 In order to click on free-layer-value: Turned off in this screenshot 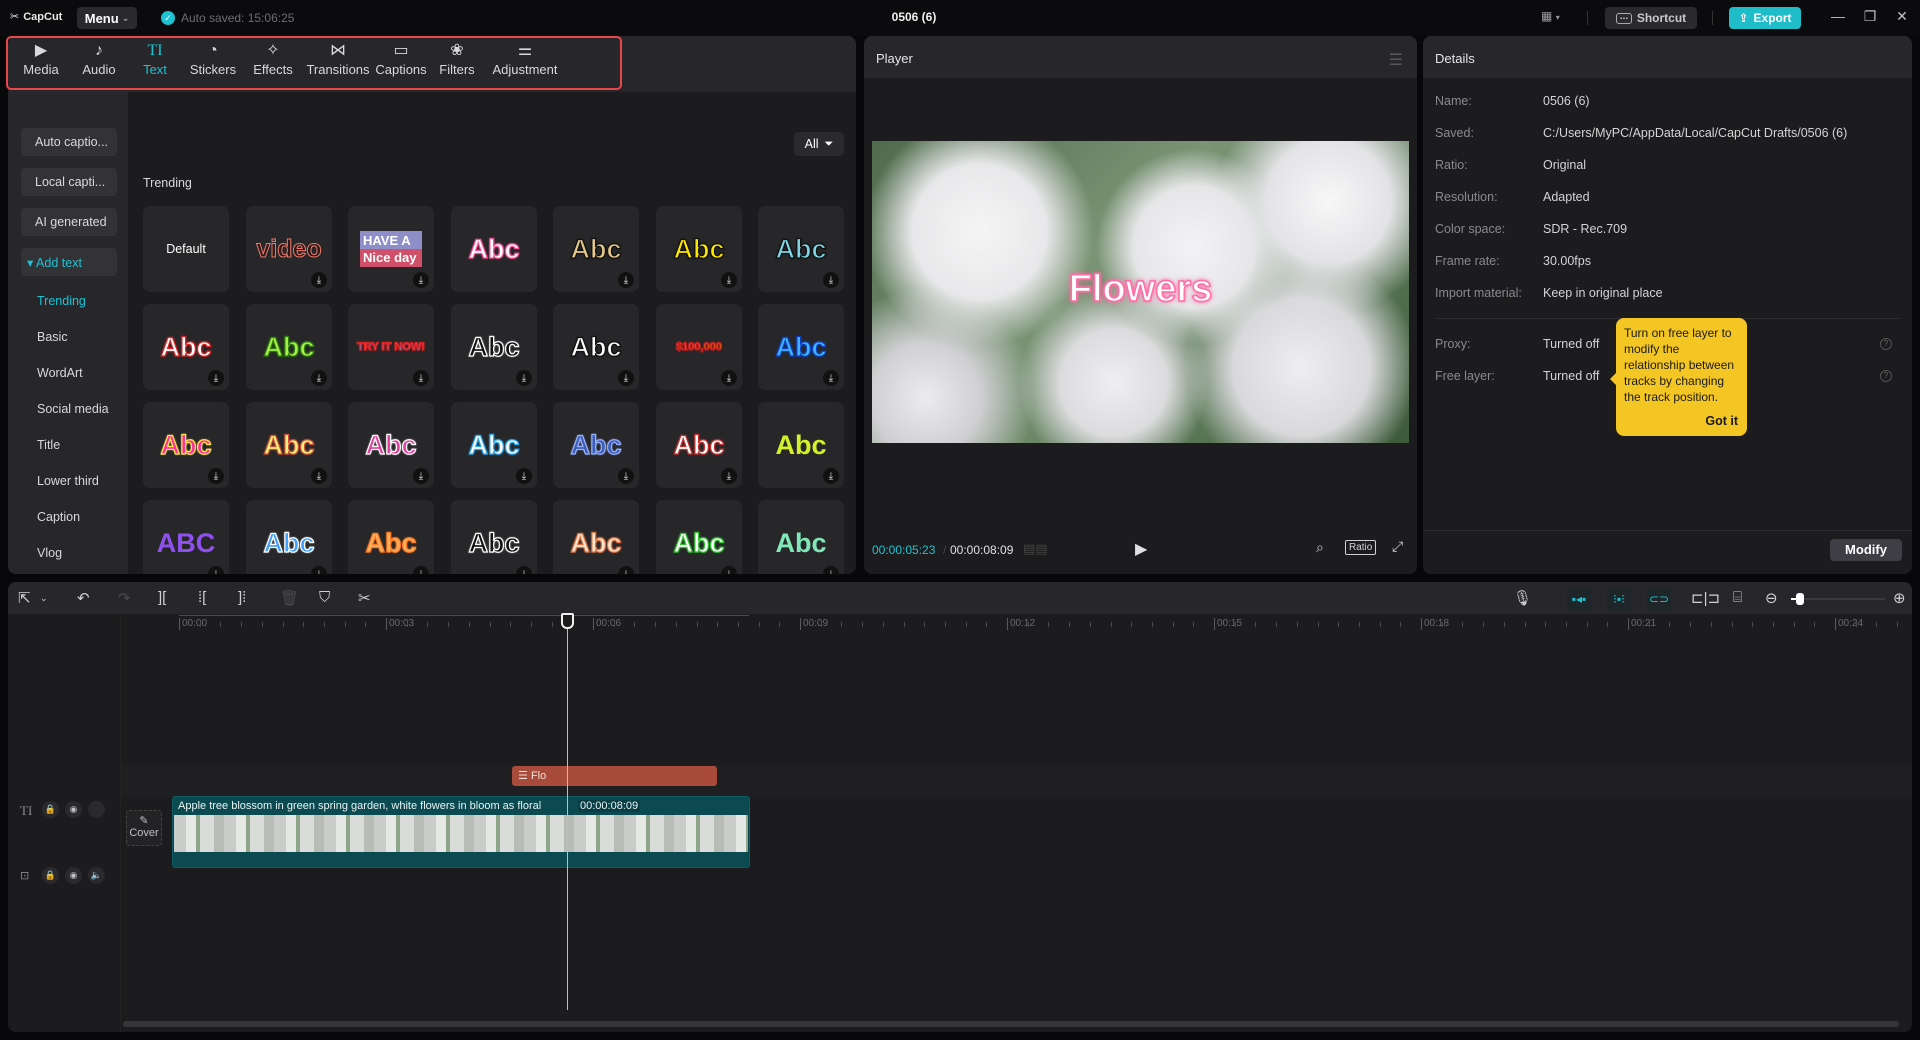, I will do `click(1571, 376)`.